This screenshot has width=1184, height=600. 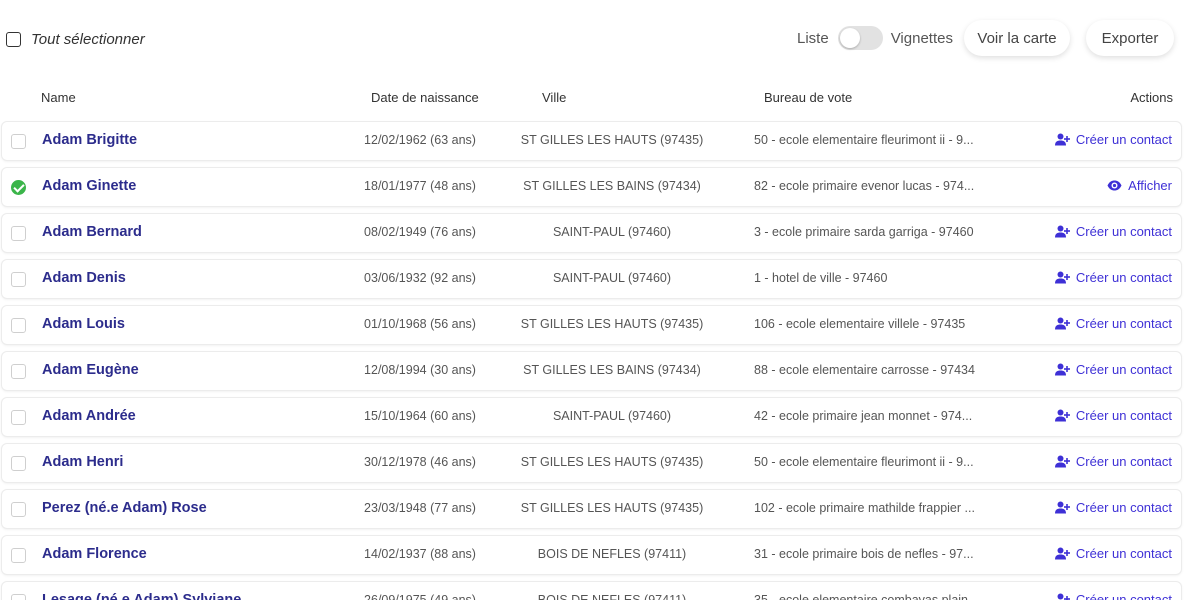 I want to click on row-polling-station: 3 - ecole primaire sarda garriga - 97460, so click(x=864, y=232).